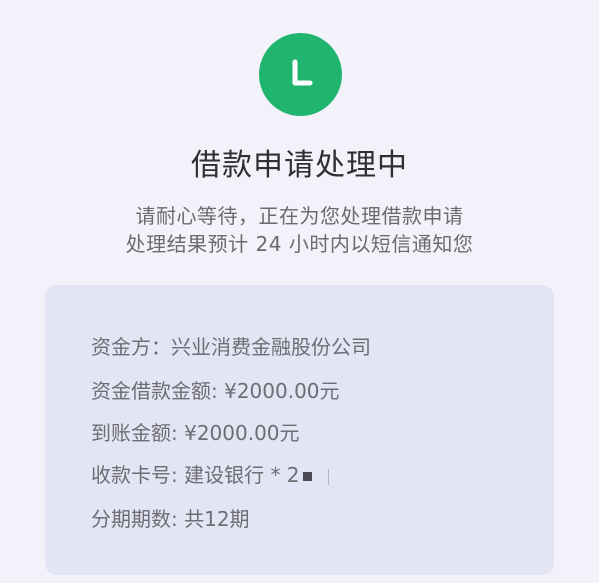 The width and height of the screenshot is (599, 583). Describe the element at coordinates (307, 476) in the screenshot. I see `redaction-mask` at that location.